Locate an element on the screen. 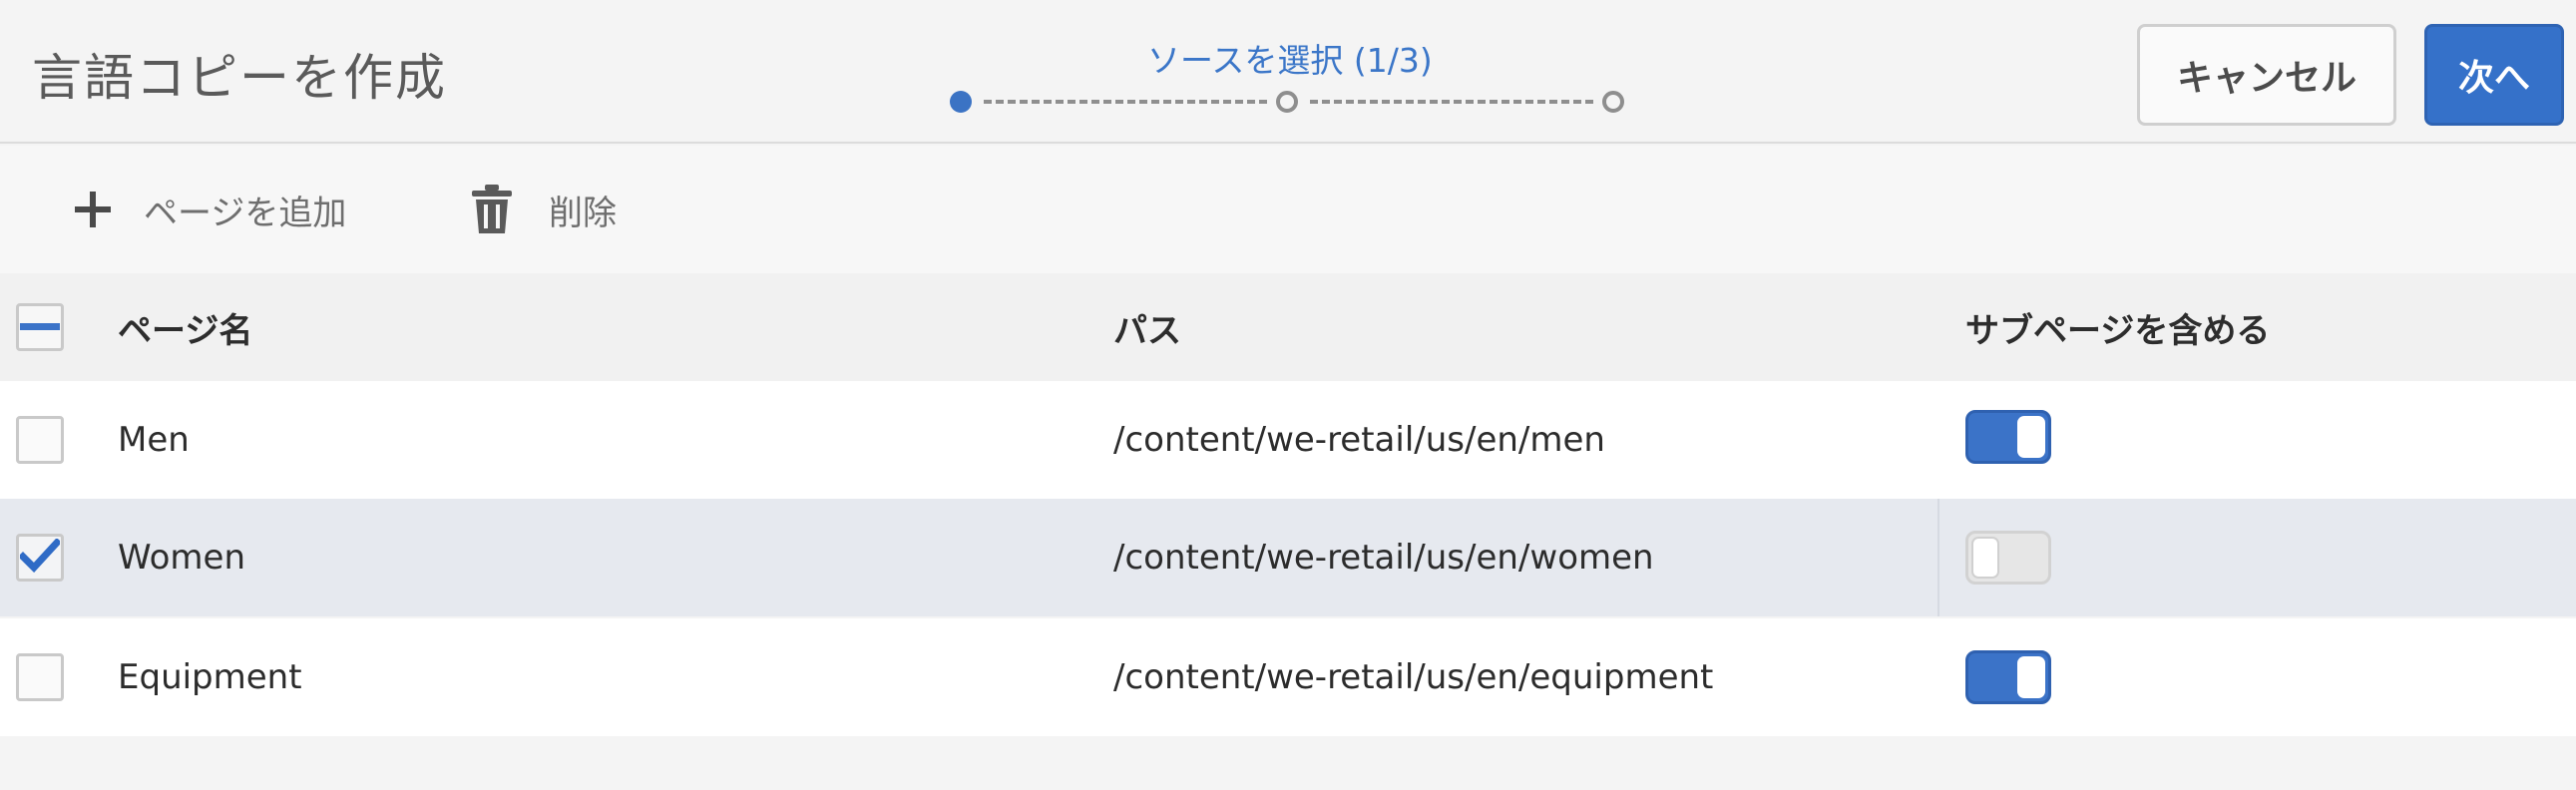 Image resolution: width=2576 pixels, height=790 pixels. step-2-indicator is located at coordinates (1287, 102).